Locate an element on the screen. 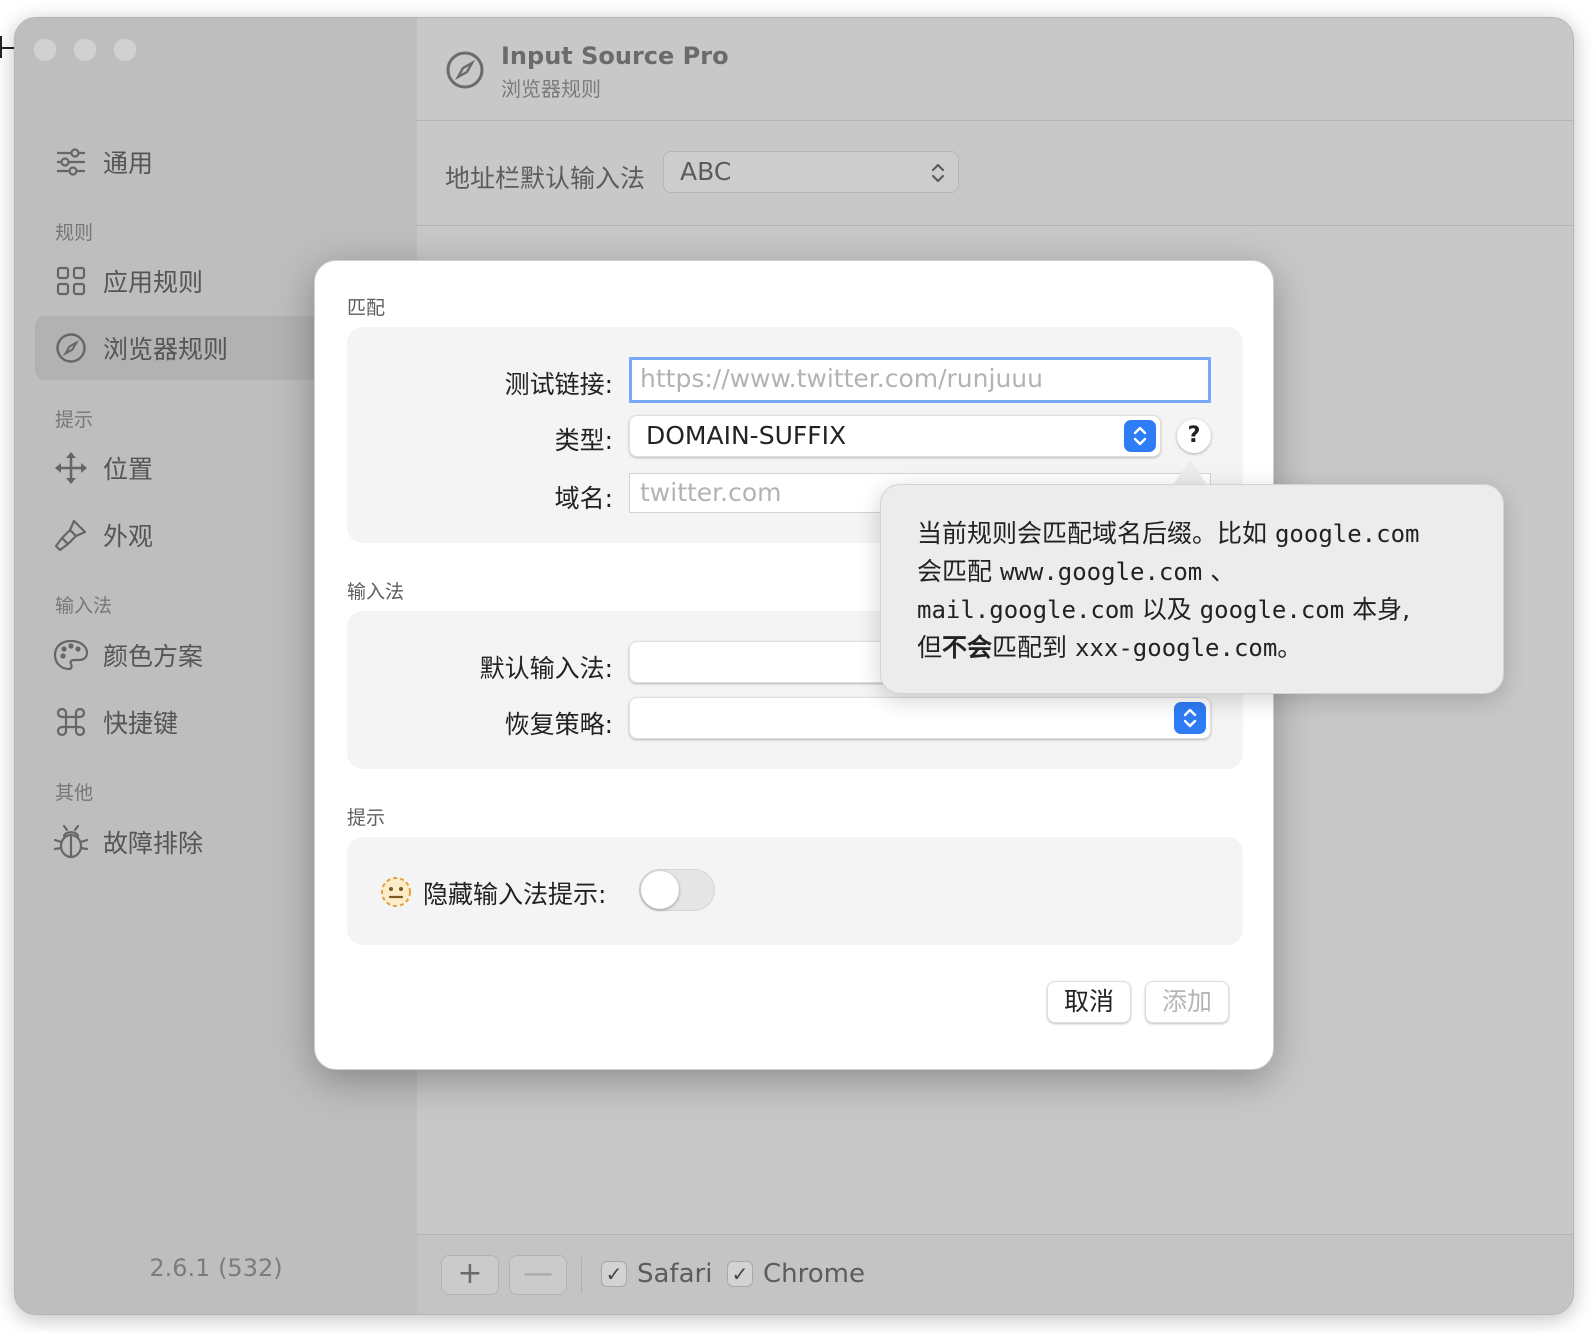 The width and height of the screenshot is (1596, 1332). address-bar-row: 地址栏默认输入法 ABC is located at coordinates (995, 173).